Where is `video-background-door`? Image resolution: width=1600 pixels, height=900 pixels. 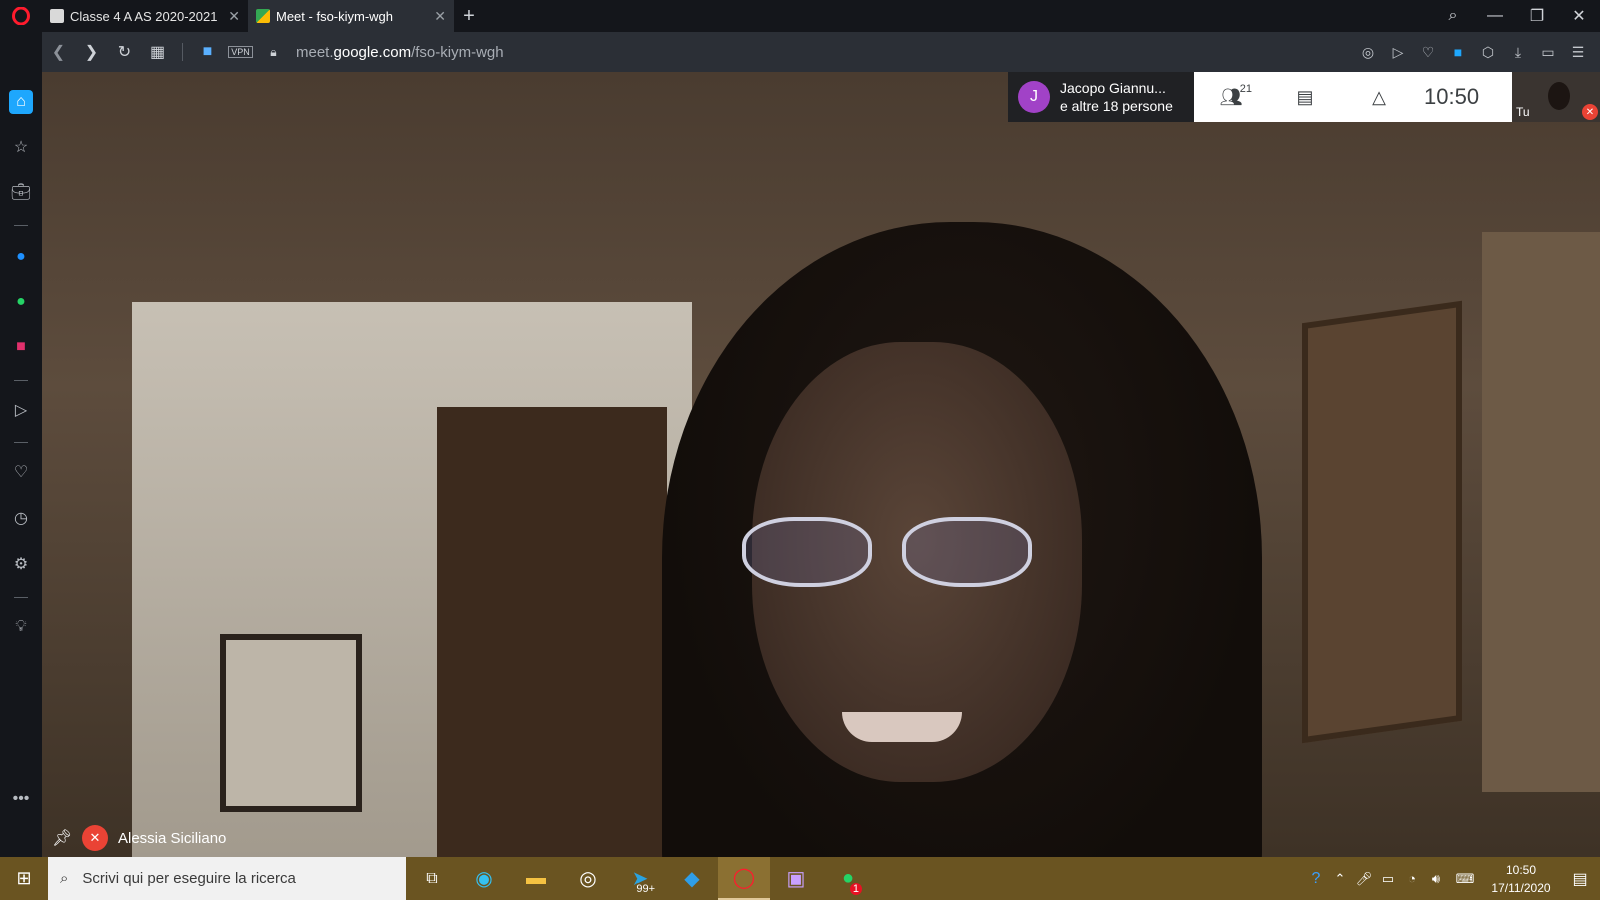
video-background-door is located at coordinates (552, 632).